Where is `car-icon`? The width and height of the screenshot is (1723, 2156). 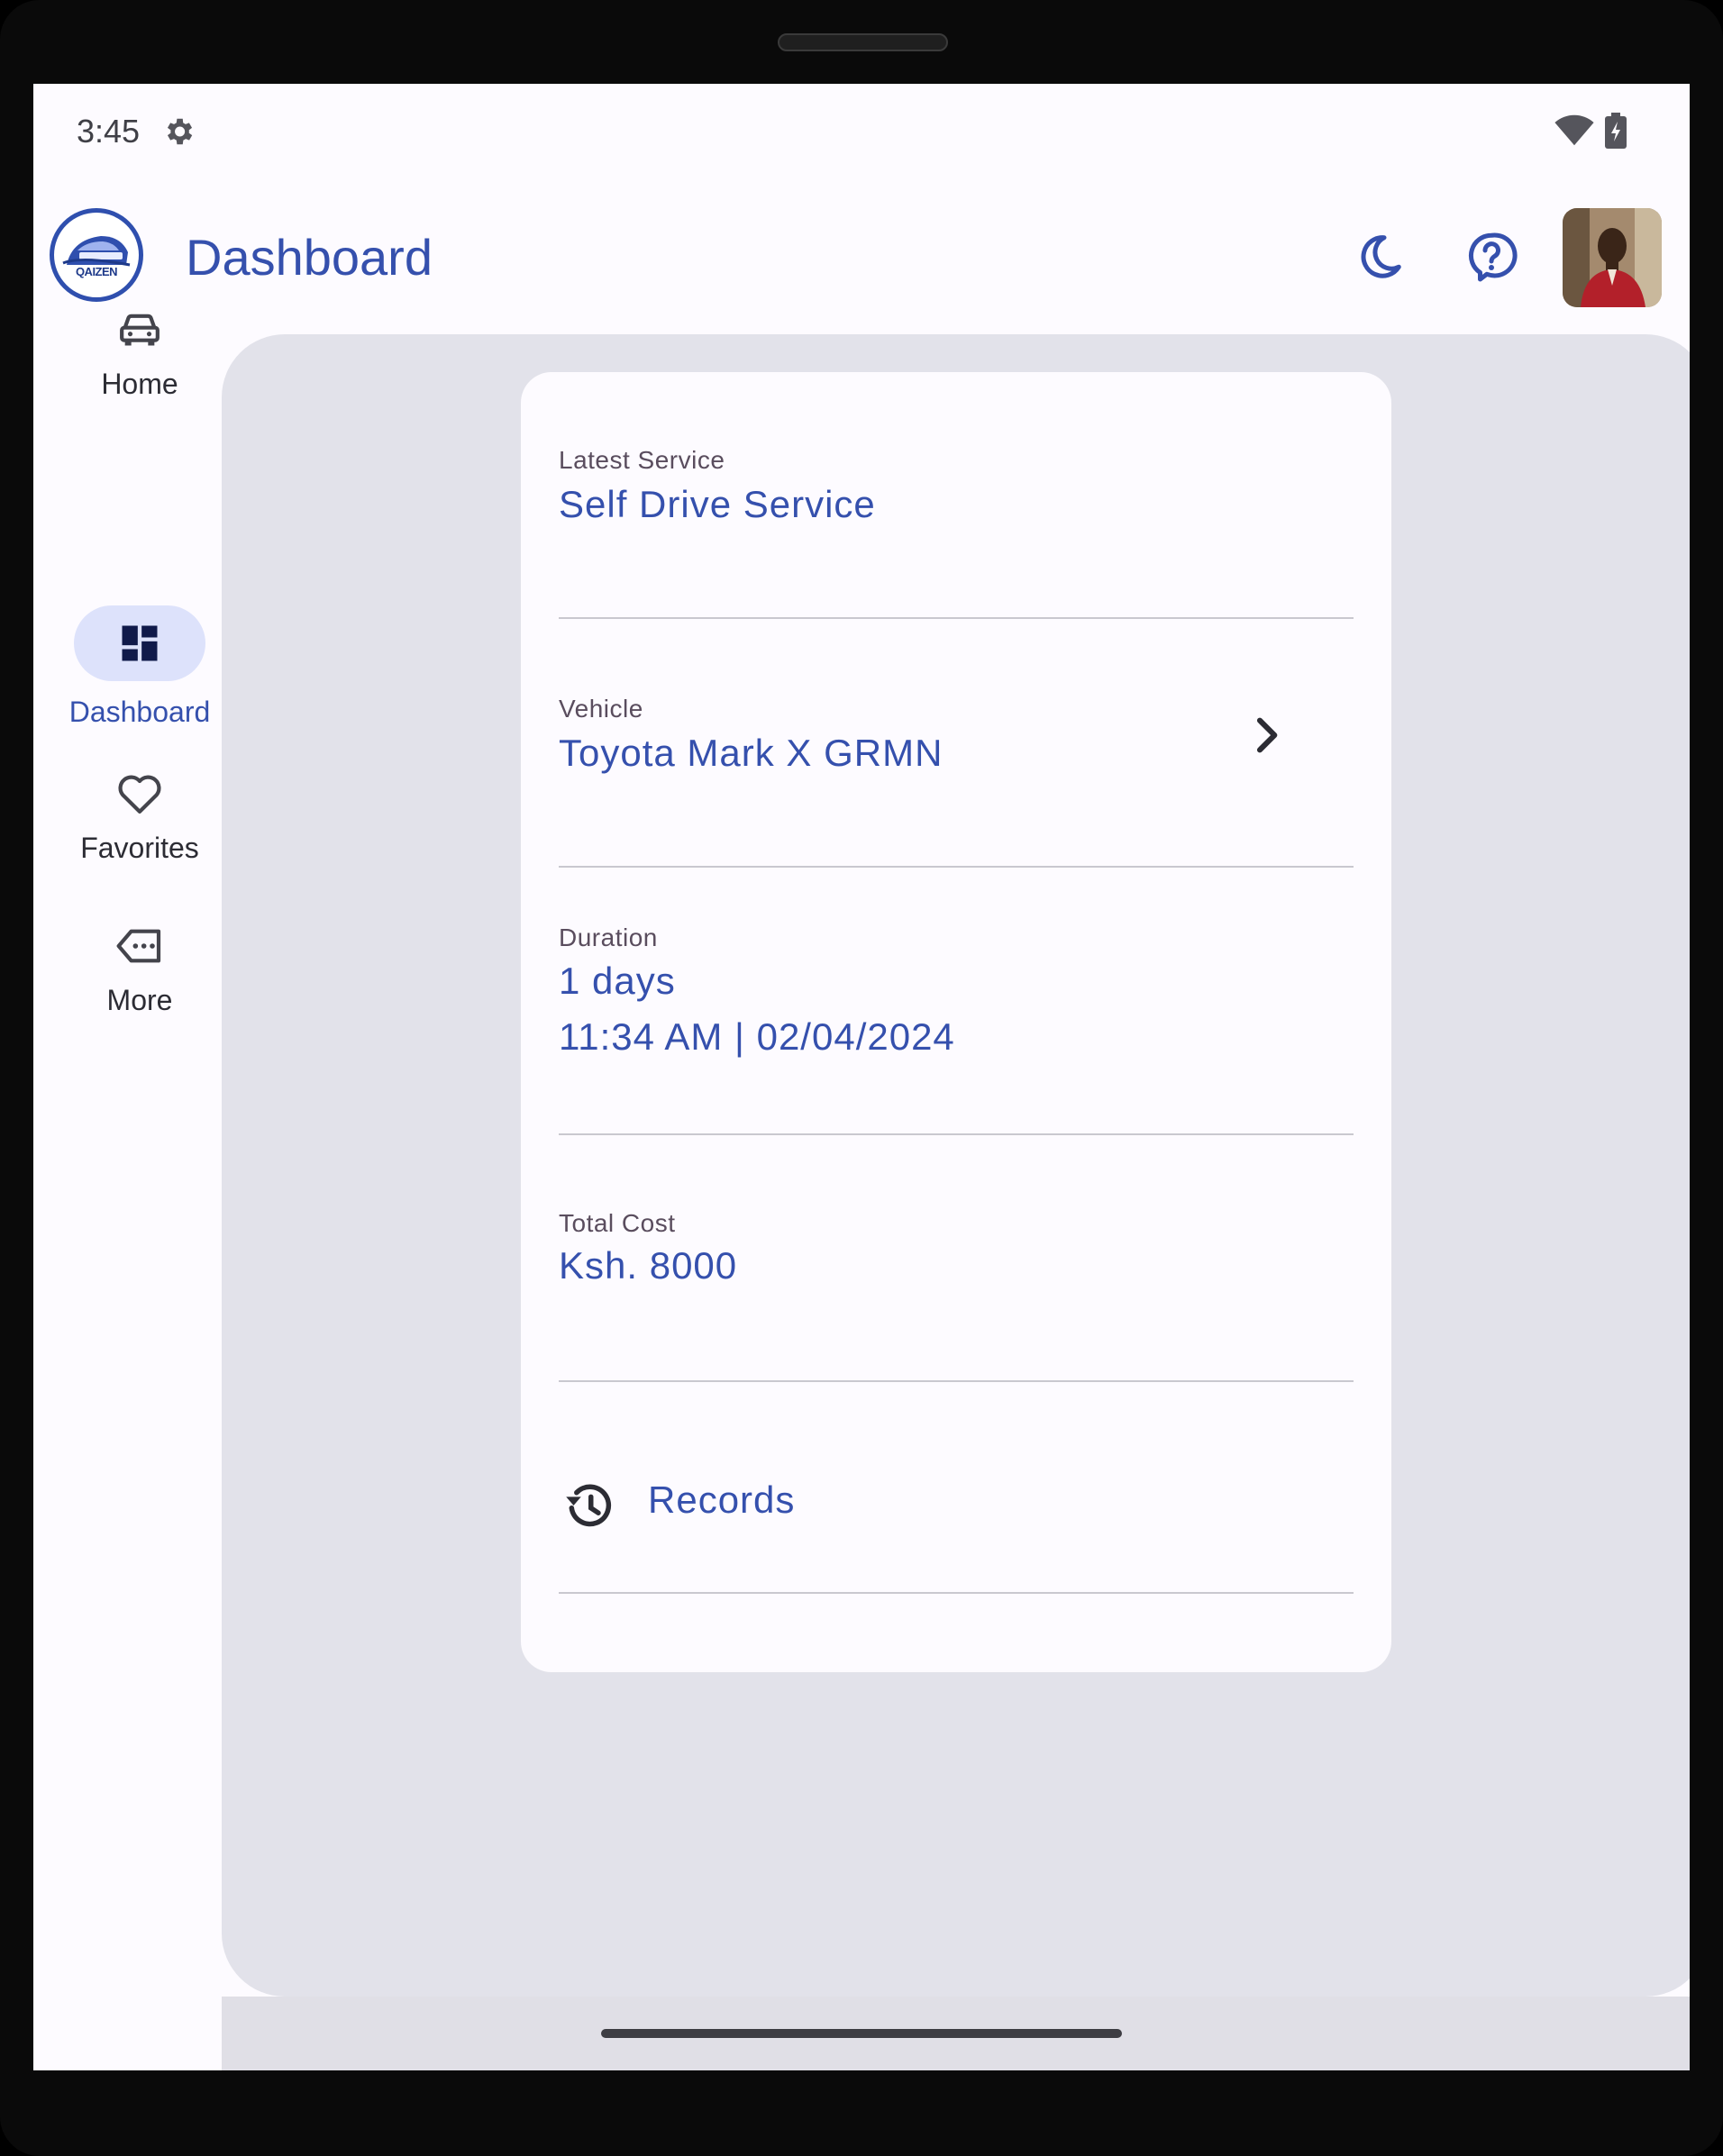
car-icon is located at coordinates (140, 330).